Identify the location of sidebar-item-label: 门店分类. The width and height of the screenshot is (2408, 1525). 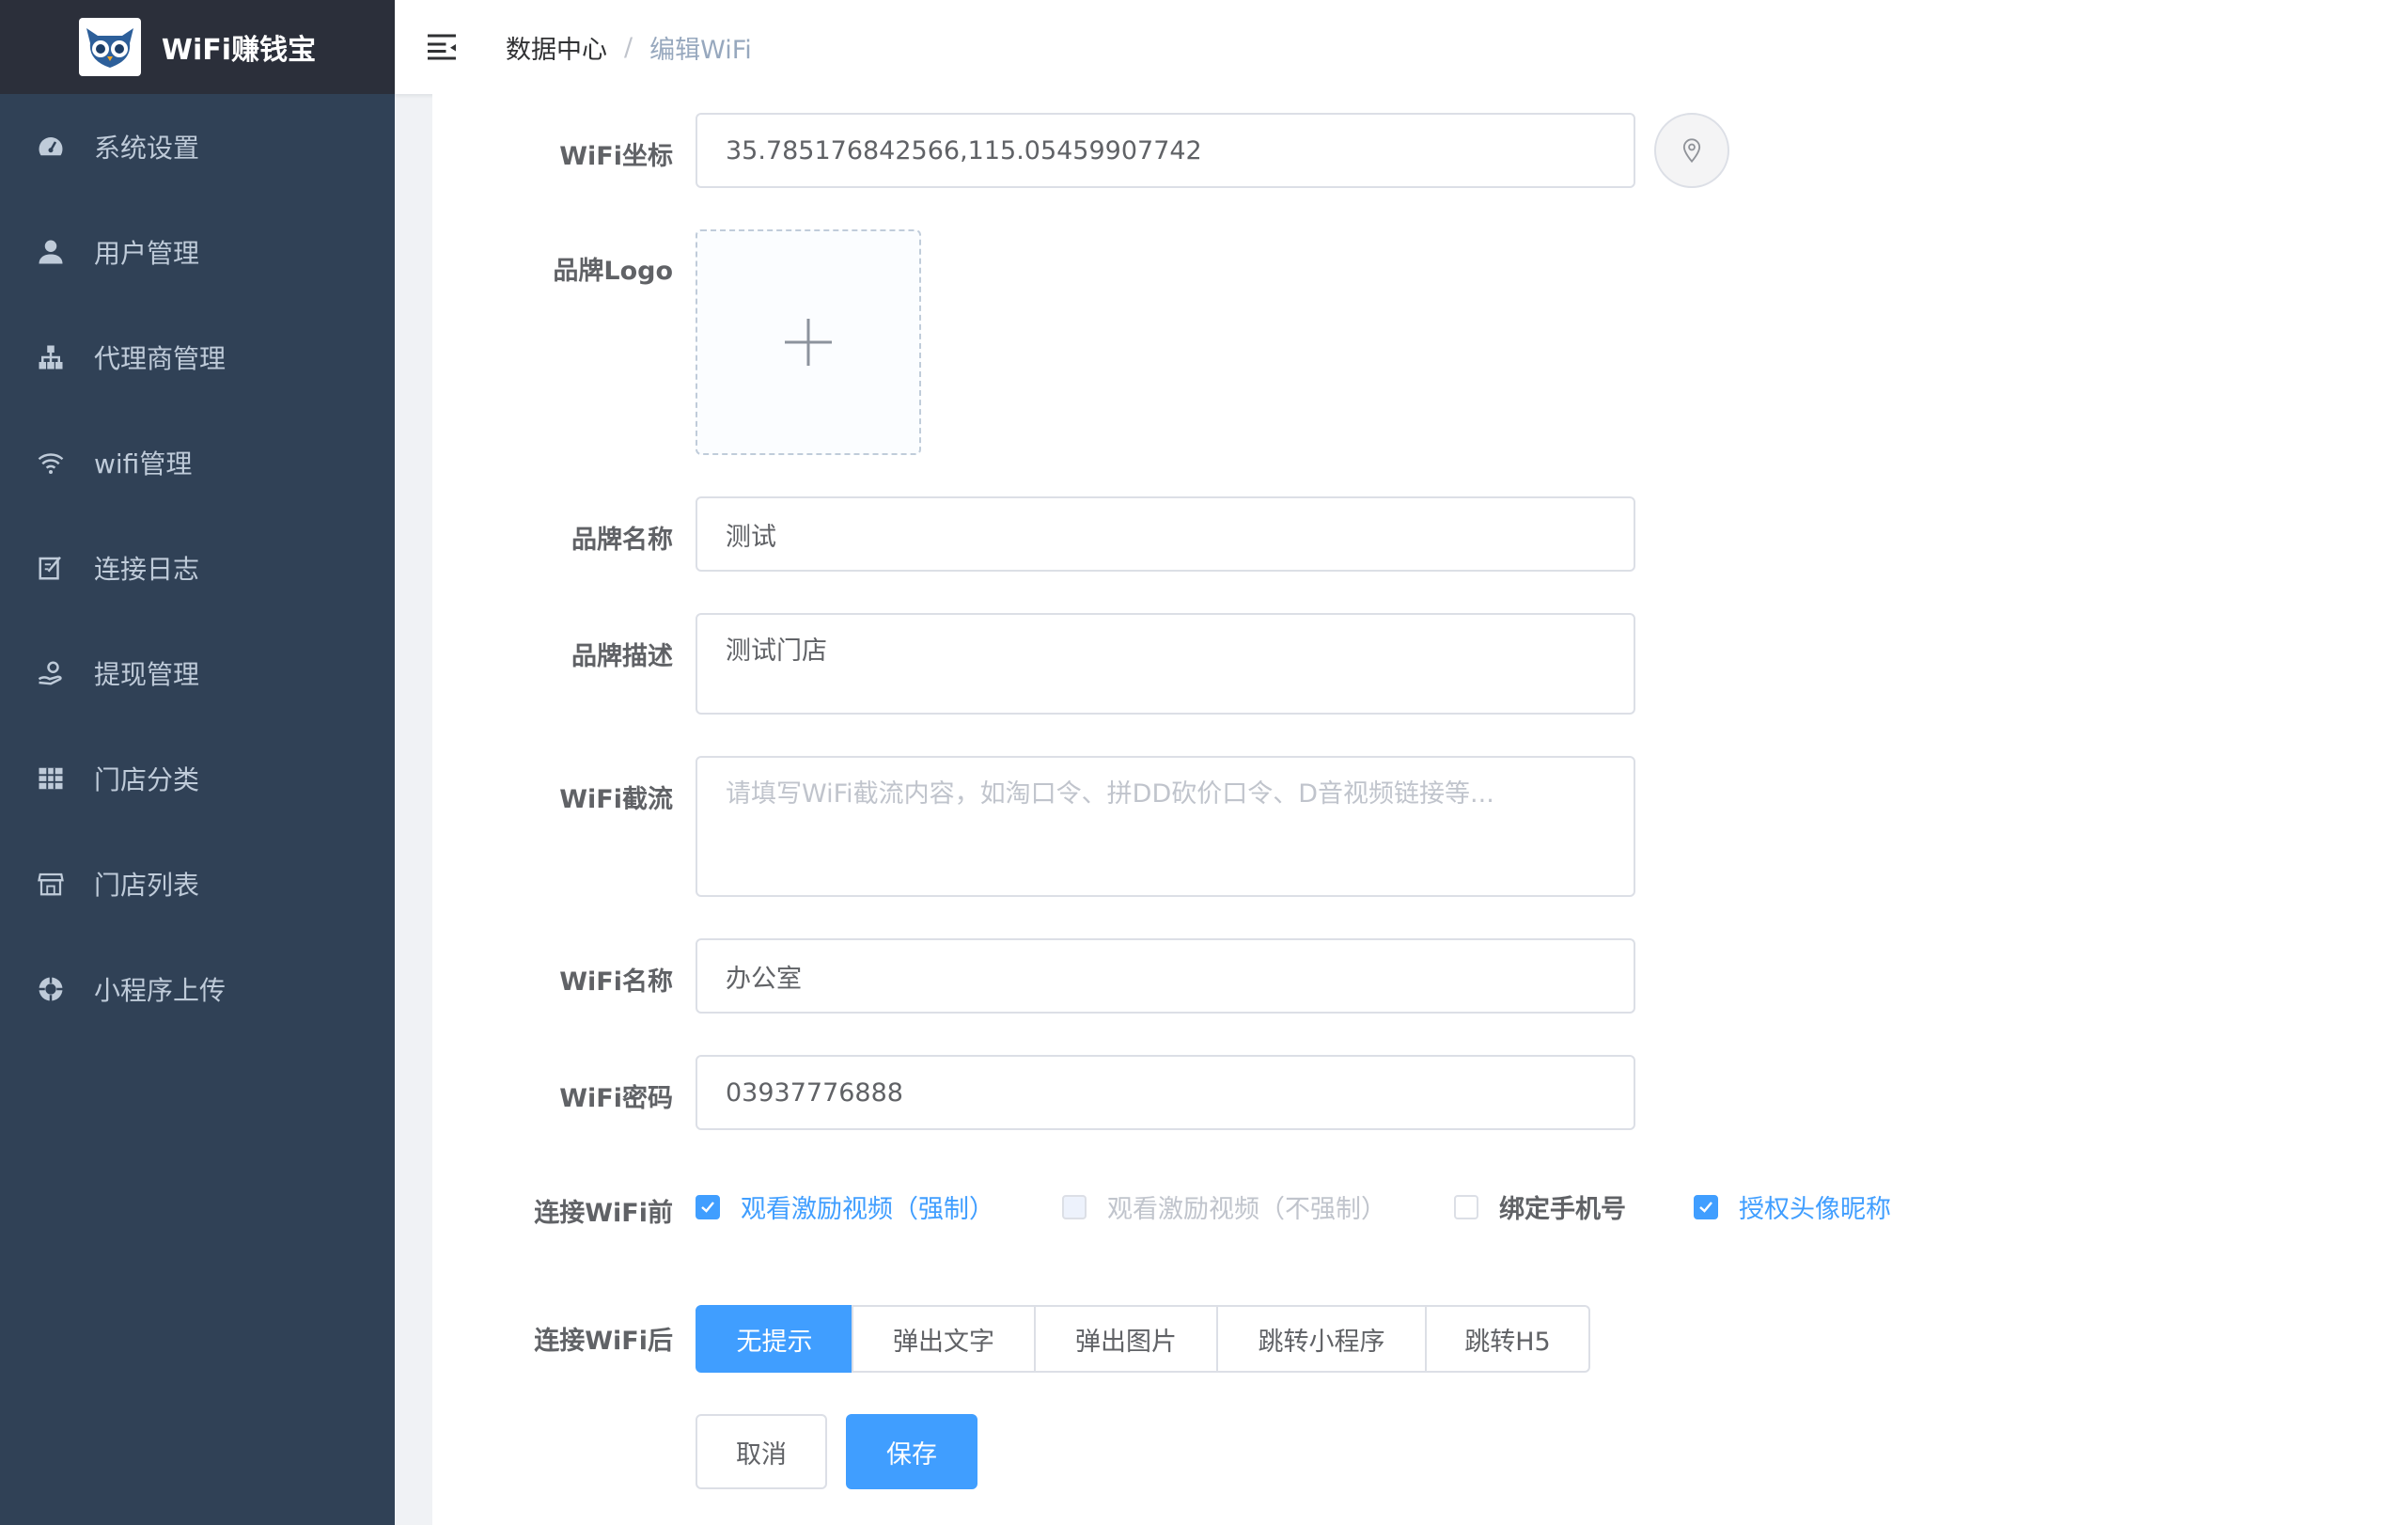
(147, 779).